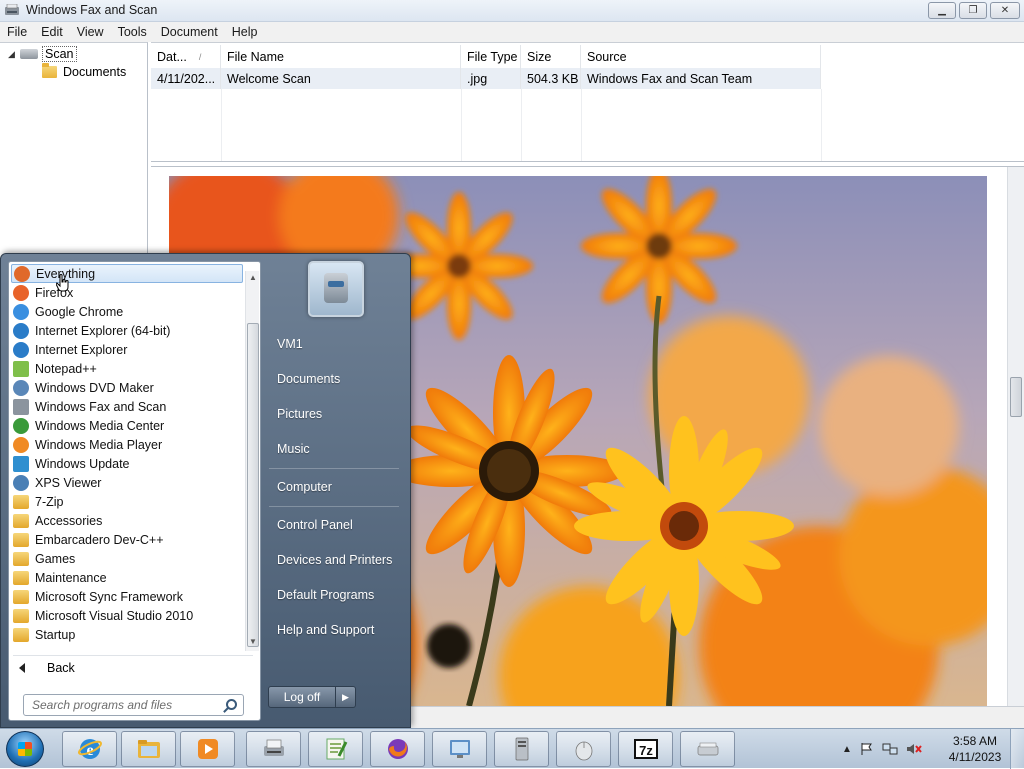 This screenshot has height=769, width=1024. I want to click on taskbar-windows-explorer, so click(148, 749).